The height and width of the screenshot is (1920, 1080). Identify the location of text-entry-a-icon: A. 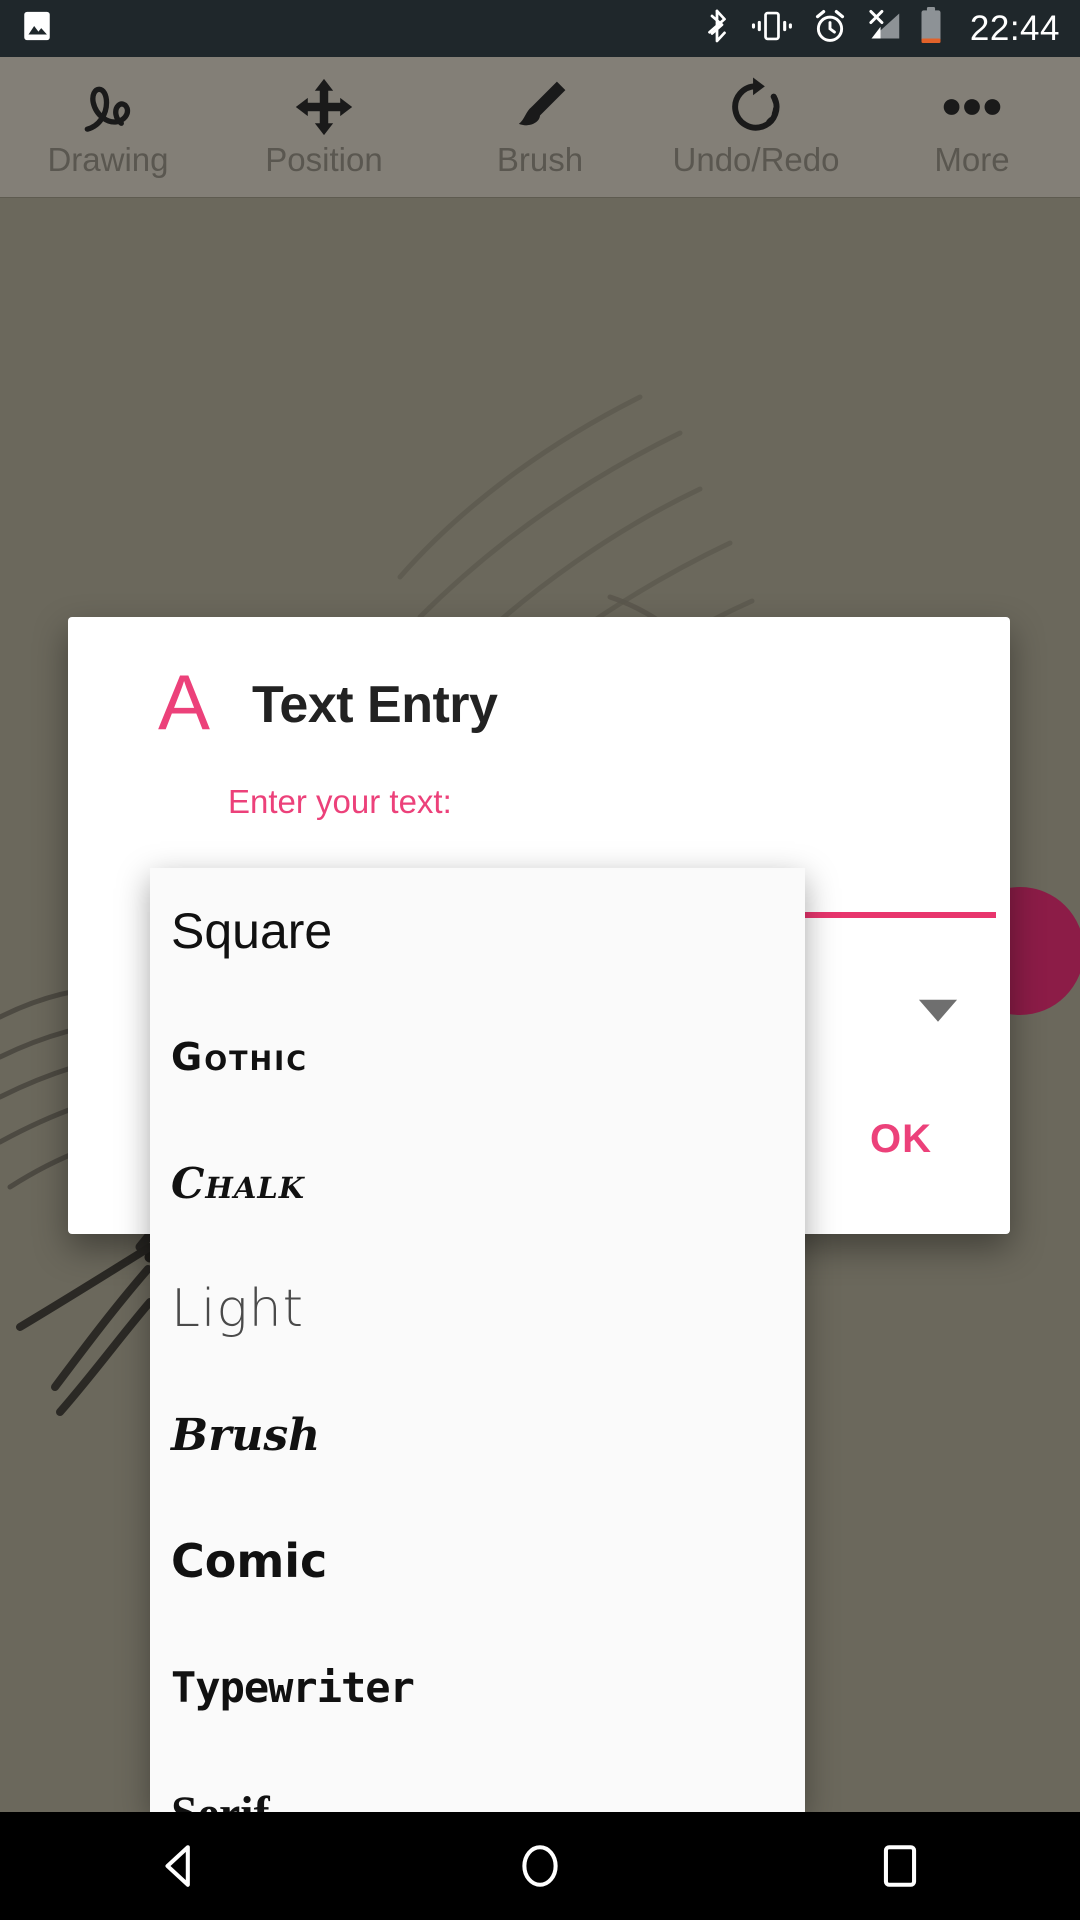
(184, 702).